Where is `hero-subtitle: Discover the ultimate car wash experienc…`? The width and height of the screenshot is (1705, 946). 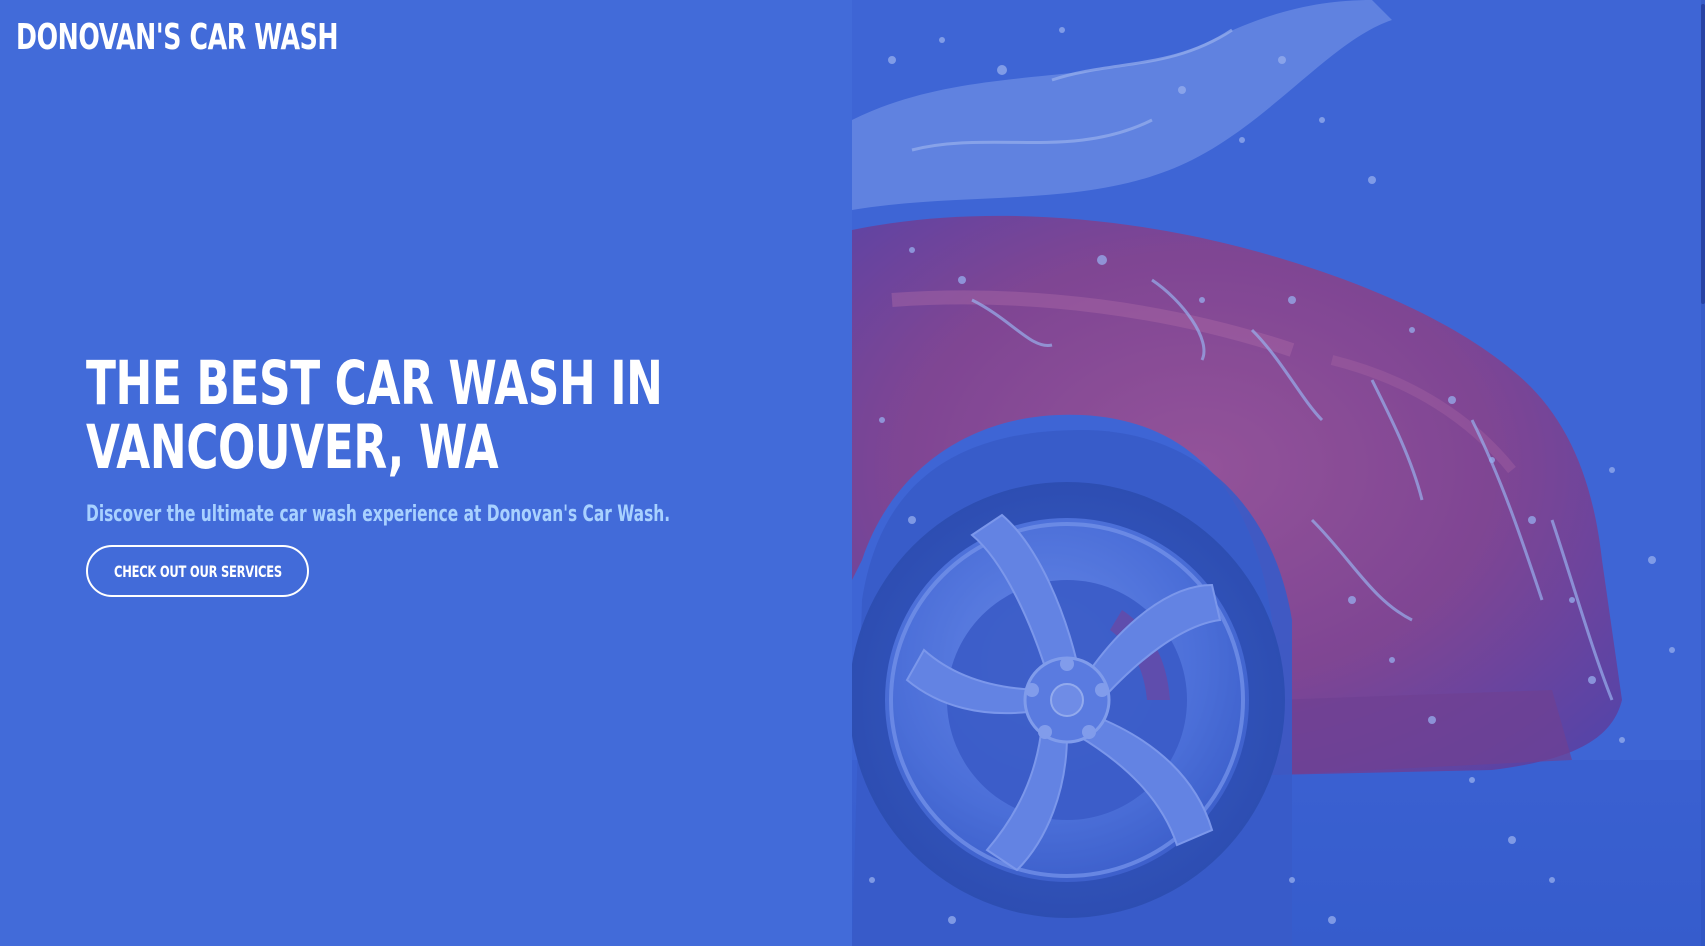 hero-subtitle: Discover the ultimate car wash experienc… is located at coordinates (378, 514).